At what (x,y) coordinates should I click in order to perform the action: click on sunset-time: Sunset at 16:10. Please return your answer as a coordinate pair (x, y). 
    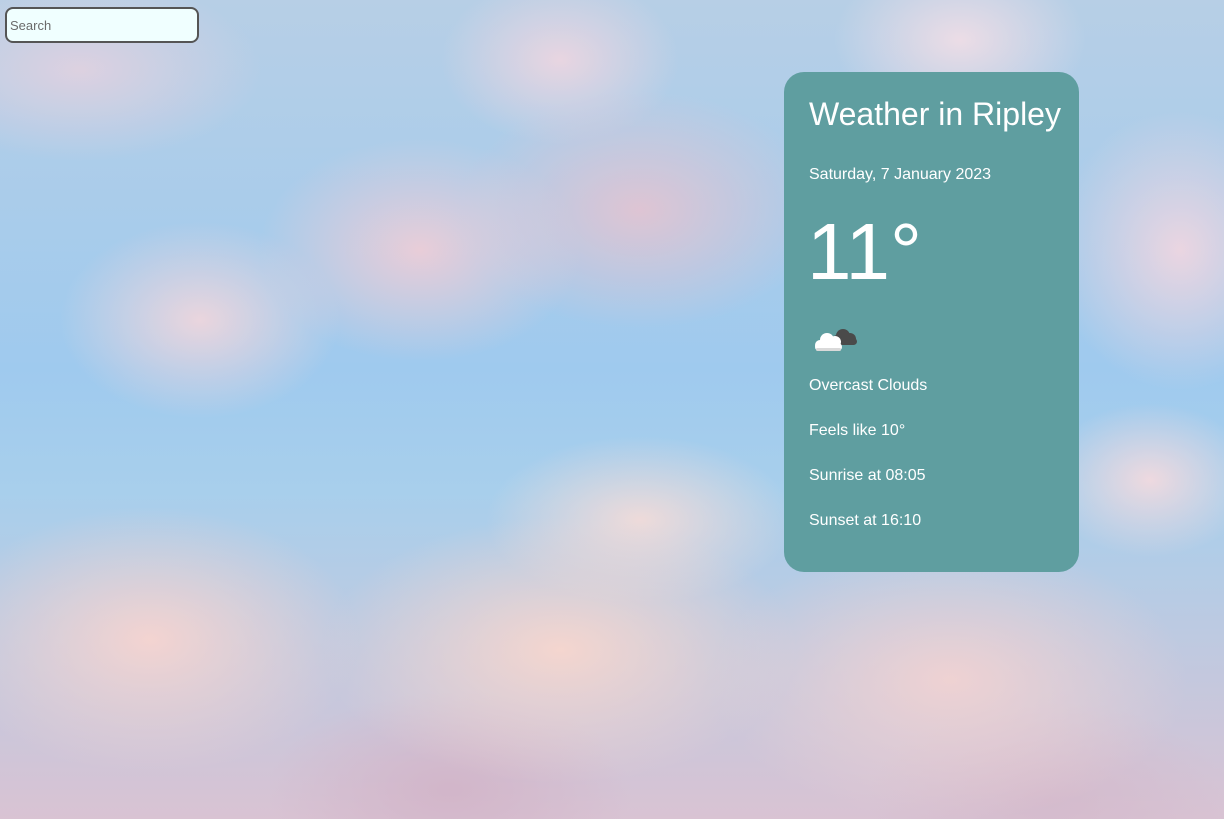
    Looking at the image, I should click on (865, 520).